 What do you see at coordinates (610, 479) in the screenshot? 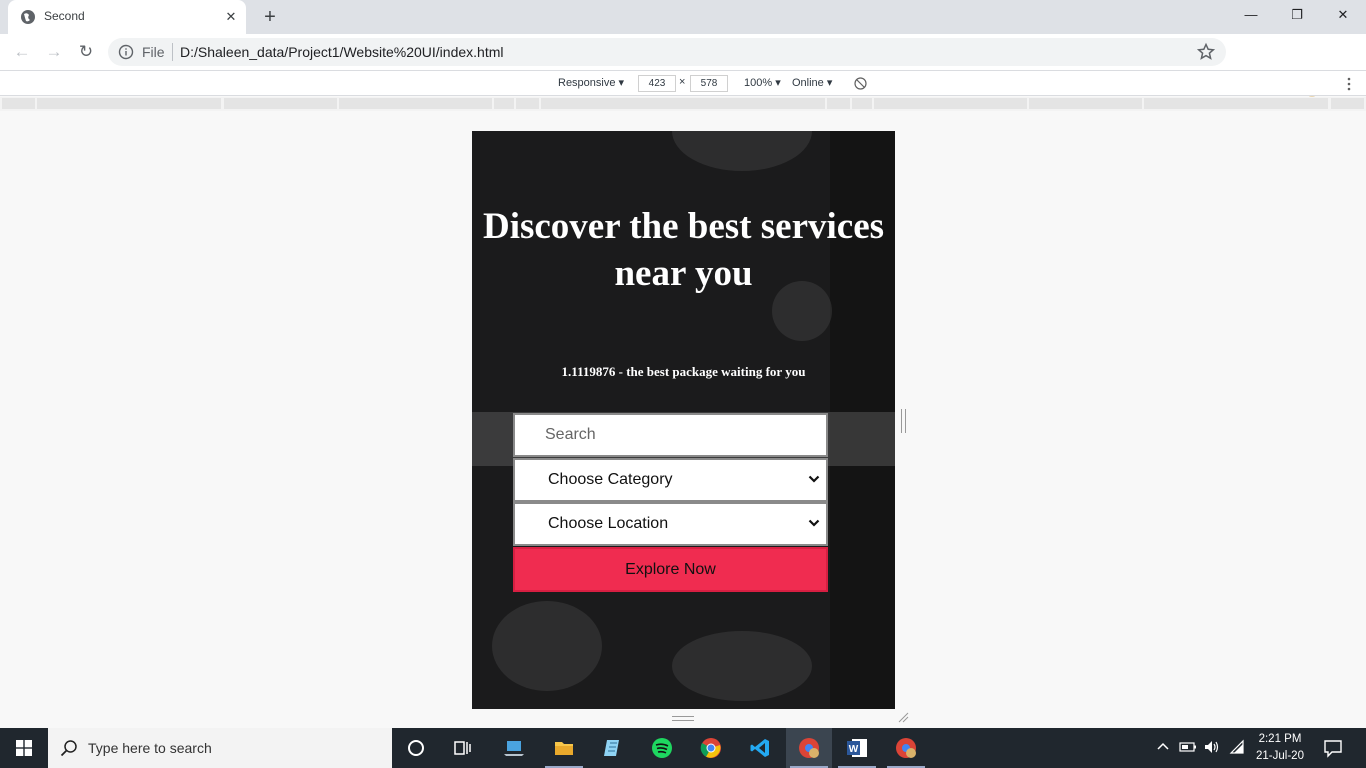
I see `category-select-value: Choose Category` at bounding box center [610, 479].